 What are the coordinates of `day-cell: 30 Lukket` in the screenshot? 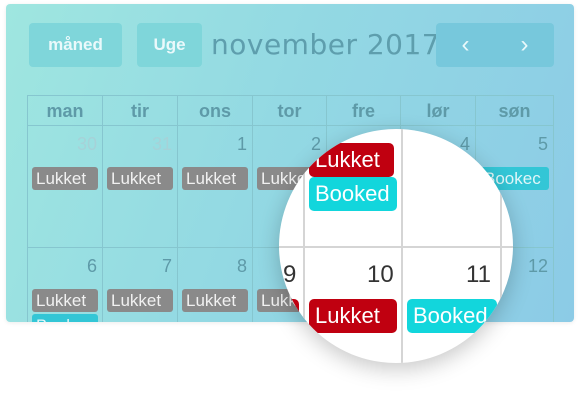 It's located at (65, 187).